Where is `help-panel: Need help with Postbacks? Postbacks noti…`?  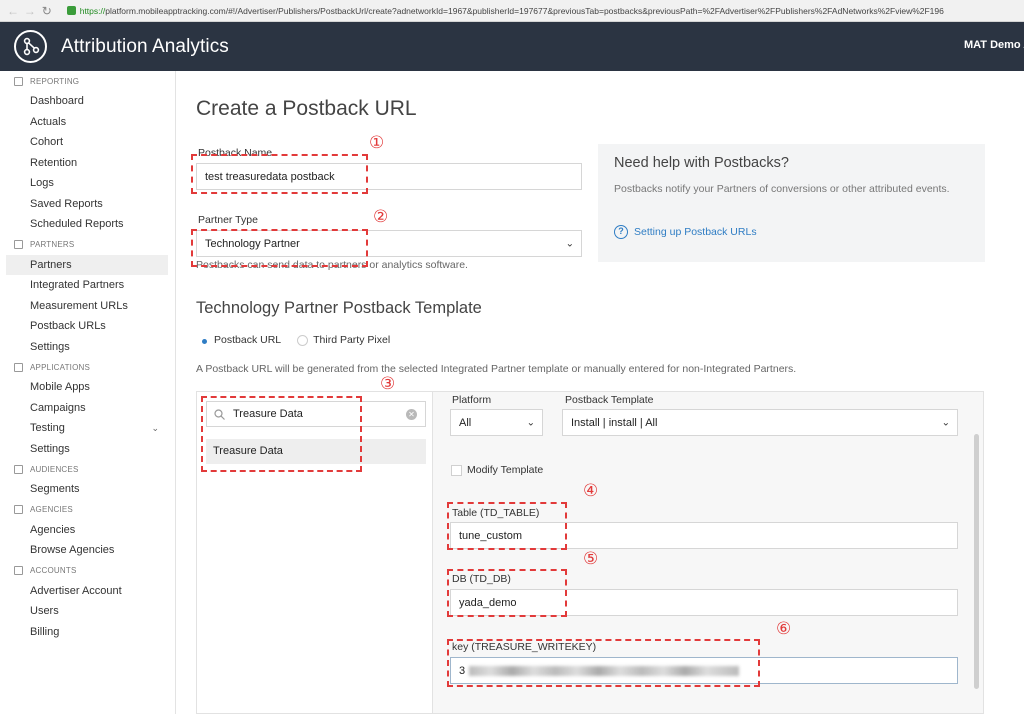
help-panel: Need help with Postbacks? Postbacks noti… is located at coordinates (791, 203).